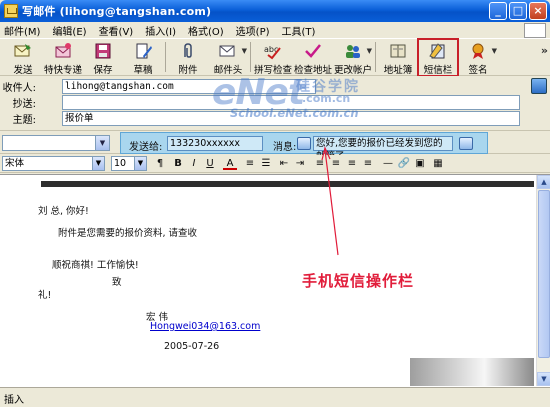  Describe the element at coordinates (538, 11) in the screenshot. I see `close-button: ×` at that location.